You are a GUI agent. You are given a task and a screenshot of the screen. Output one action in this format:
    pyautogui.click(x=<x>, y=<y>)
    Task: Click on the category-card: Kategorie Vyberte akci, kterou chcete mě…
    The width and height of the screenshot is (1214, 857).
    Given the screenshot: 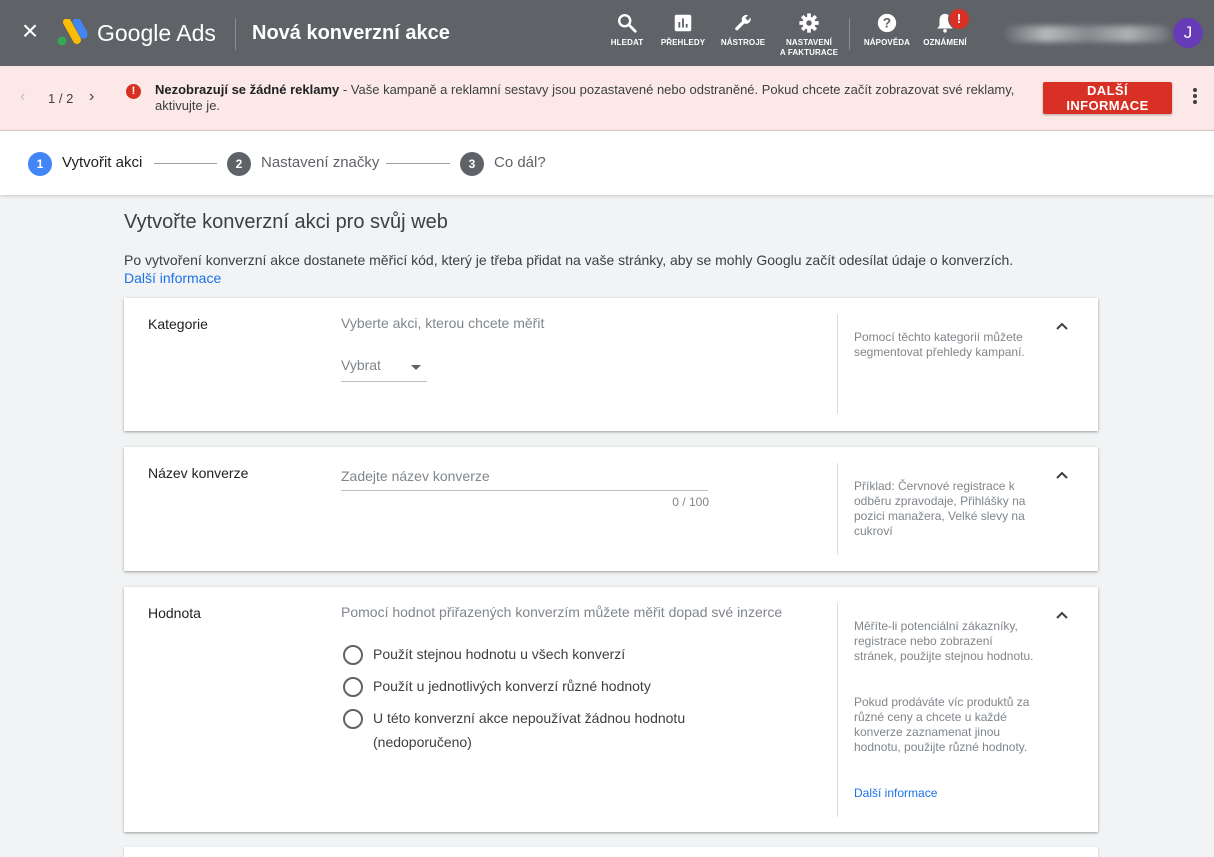 What is the action you would take?
    pyautogui.click(x=611, y=364)
    